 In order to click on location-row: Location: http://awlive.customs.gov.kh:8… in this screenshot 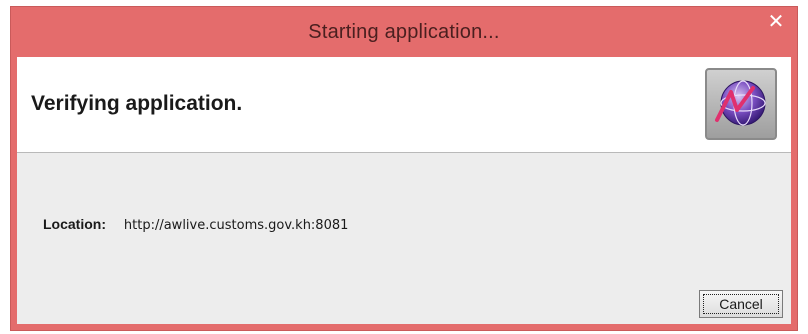, I will do `click(195, 224)`.